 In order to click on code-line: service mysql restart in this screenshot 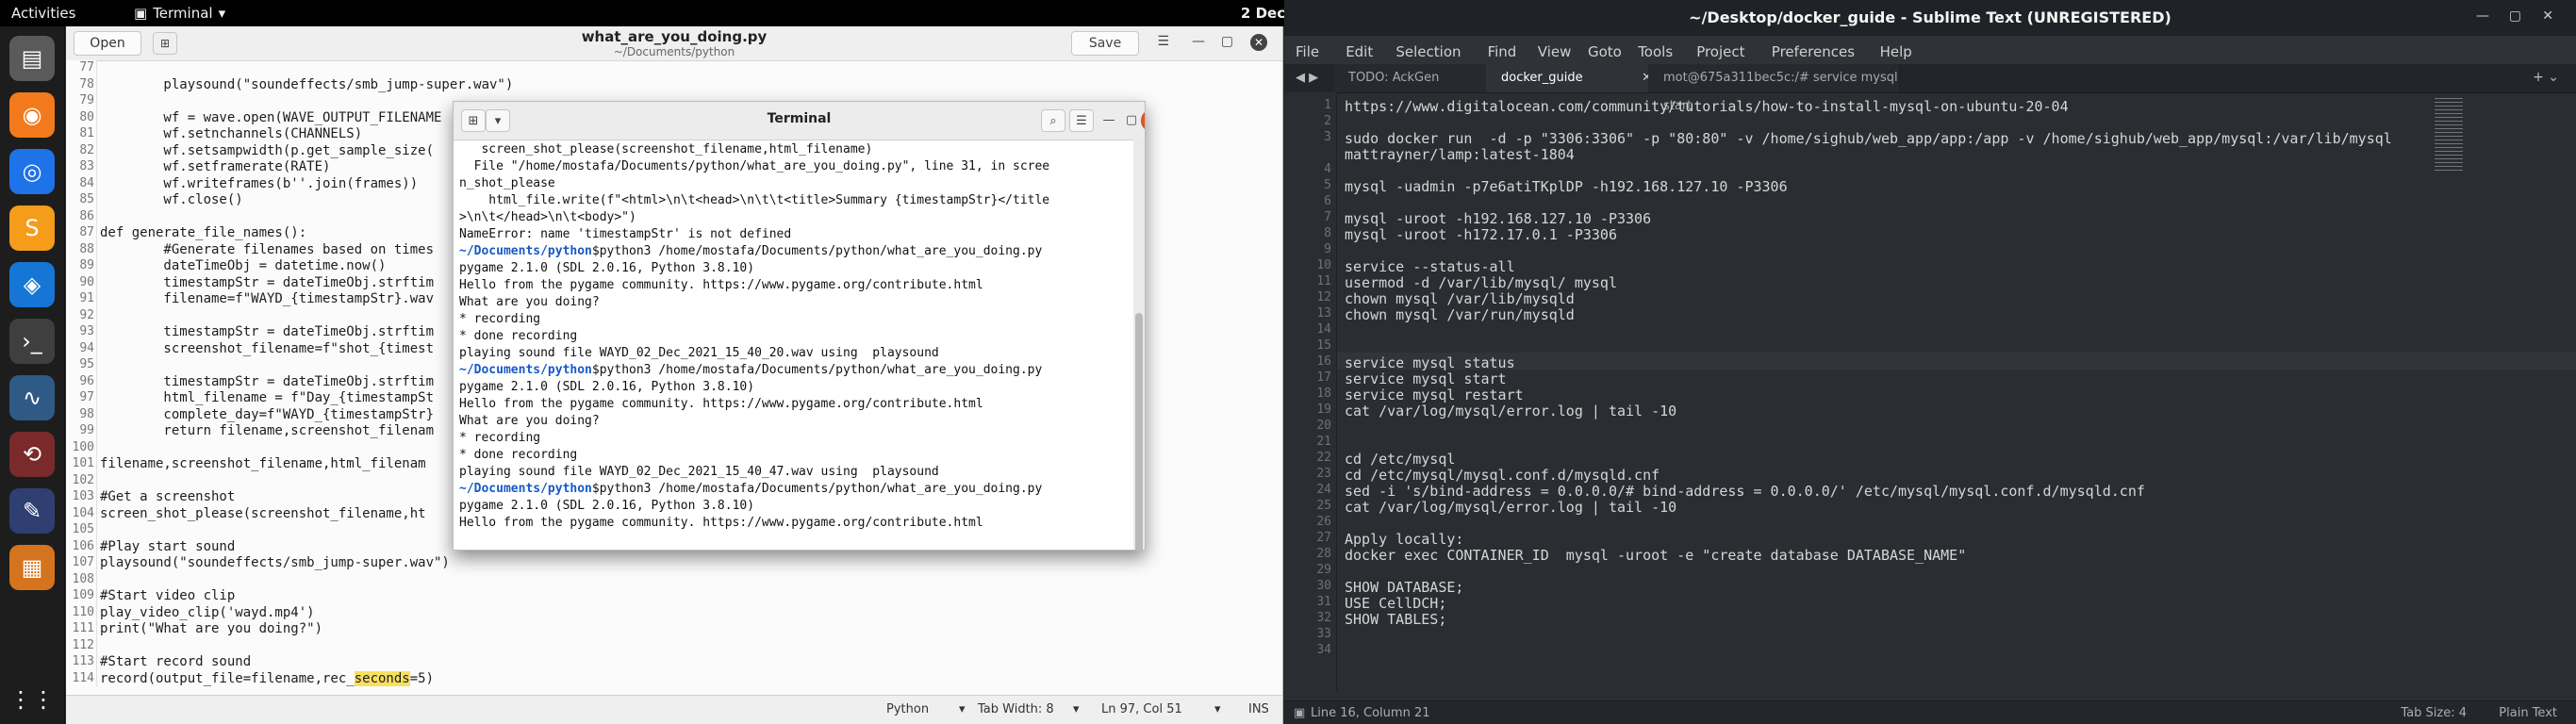, I will do `click(1434, 395)`.